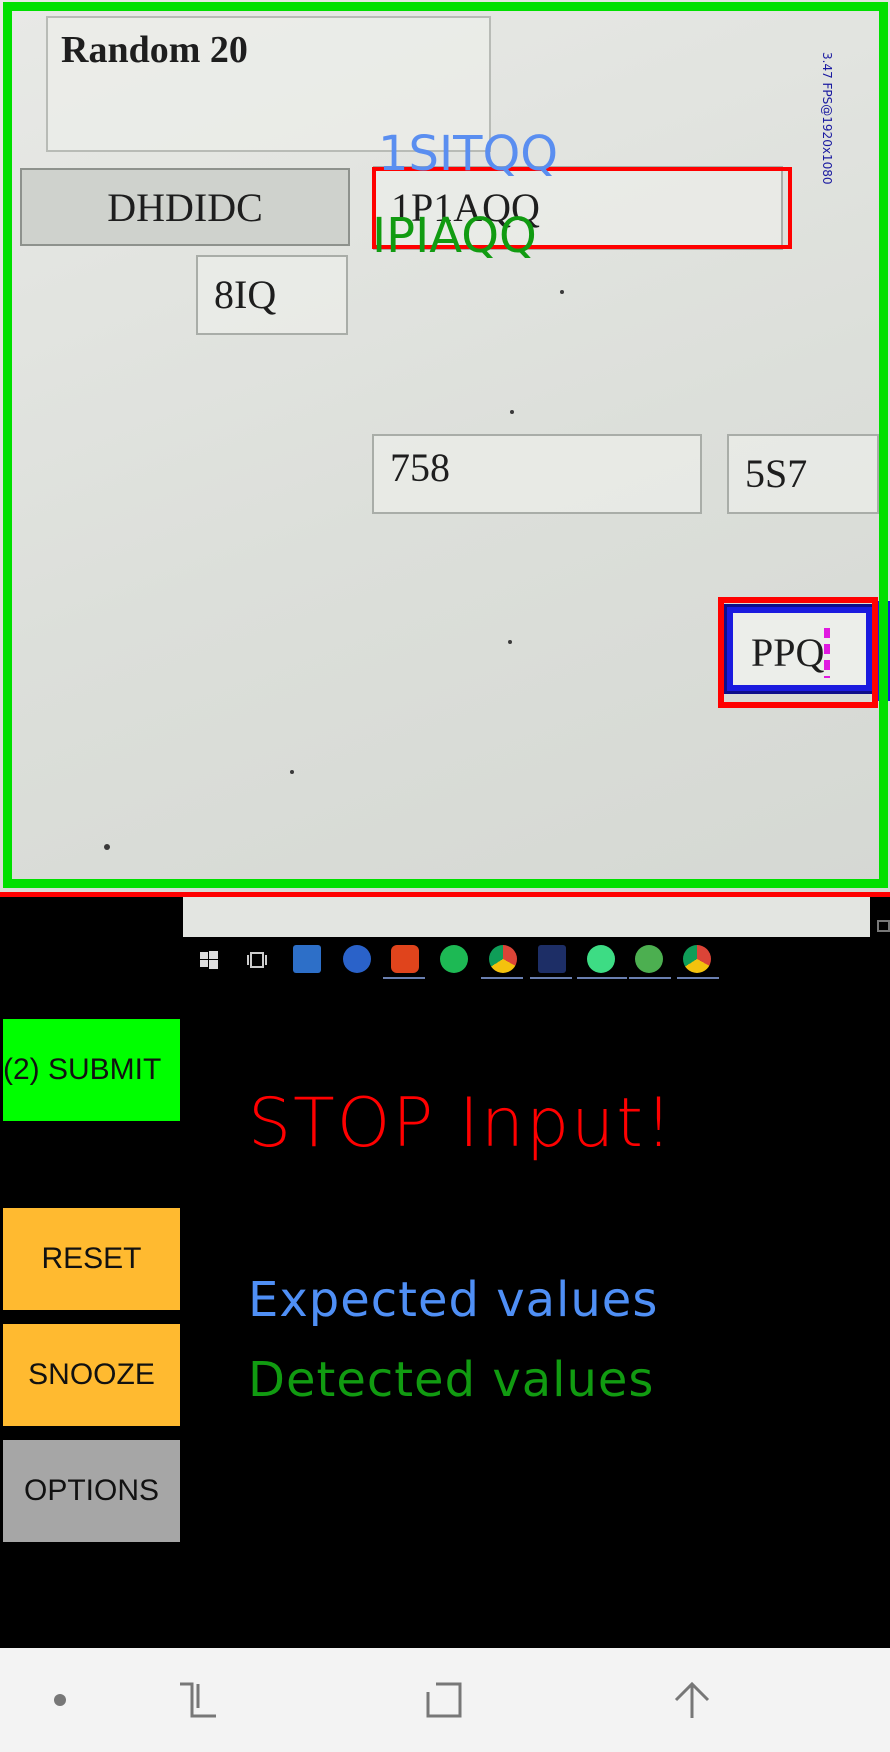 The image size is (890, 1752). What do you see at coordinates (198, 1700) in the screenshot?
I see `recent-apps-icon` at bounding box center [198, 1700].